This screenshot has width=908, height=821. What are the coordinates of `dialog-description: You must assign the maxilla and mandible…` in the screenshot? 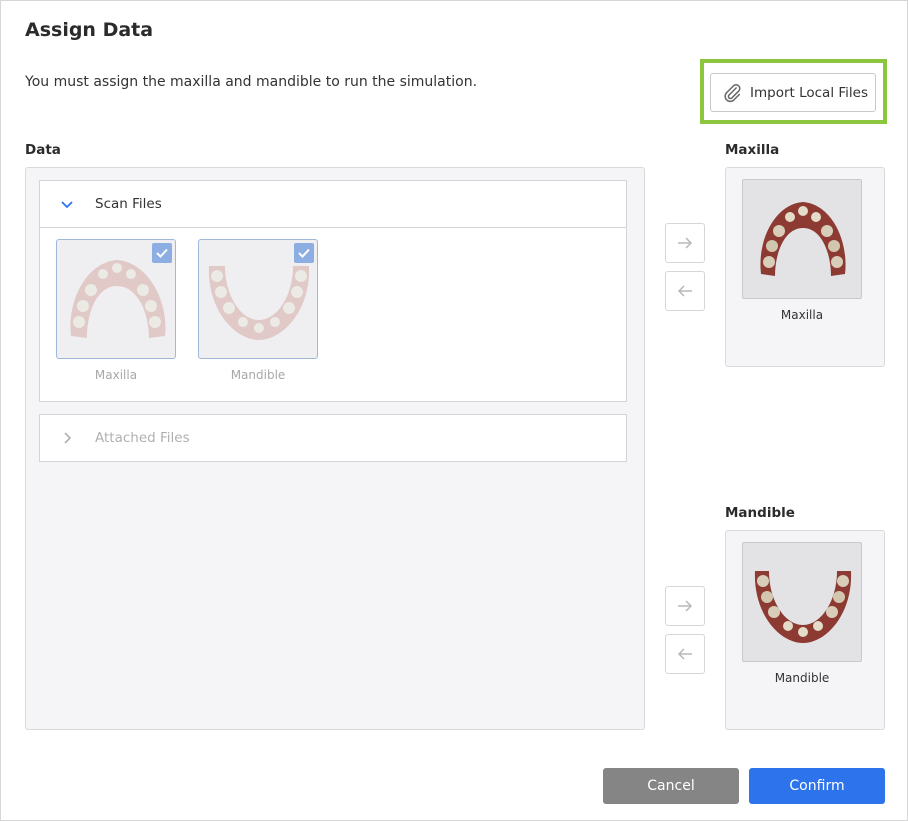 It's located at (251, 82).